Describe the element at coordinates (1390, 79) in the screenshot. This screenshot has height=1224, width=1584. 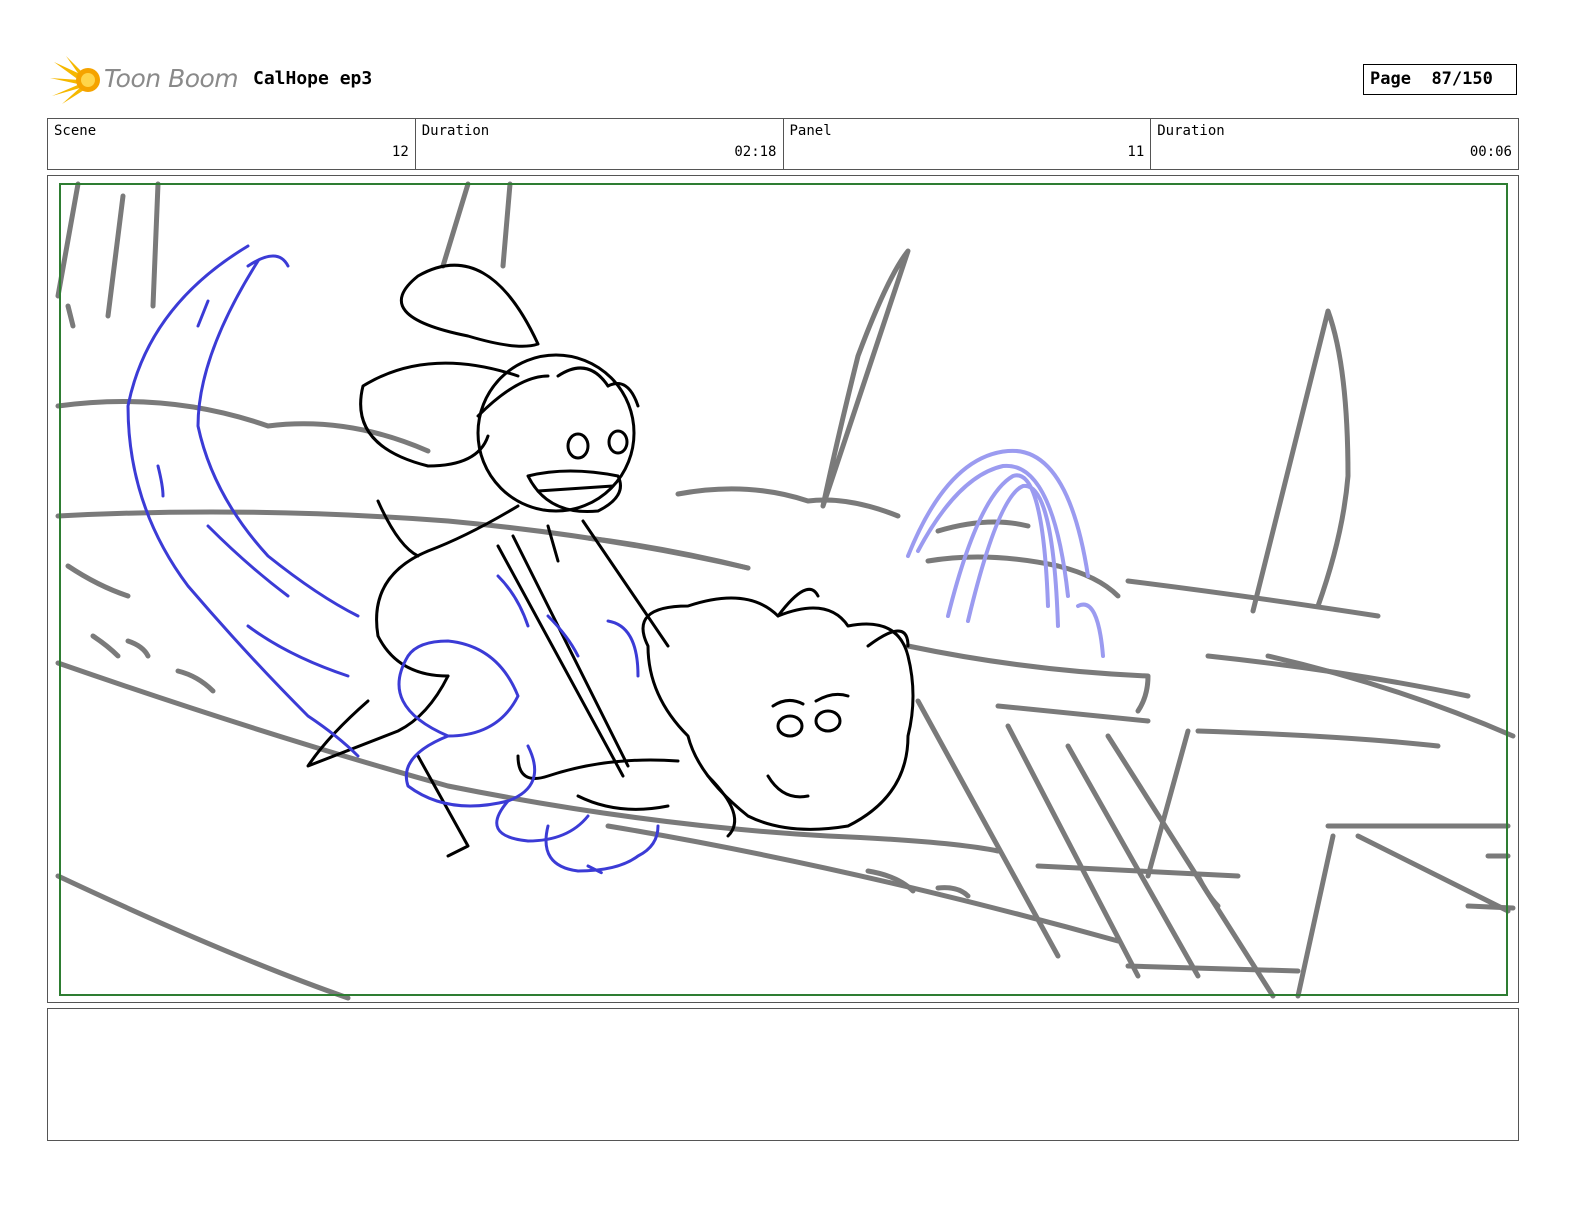
I see `page-label: Page` at that location.